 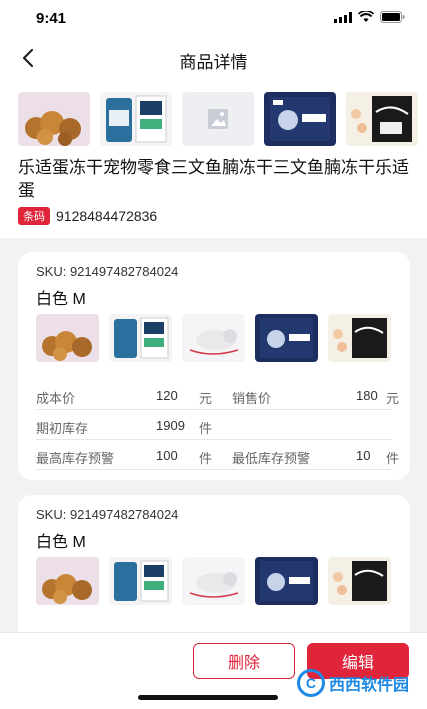 What do you see at coordinates (206, 458) in the screenshot?
I see `max-warn-unit: 件` at bounding box center [206, 458].